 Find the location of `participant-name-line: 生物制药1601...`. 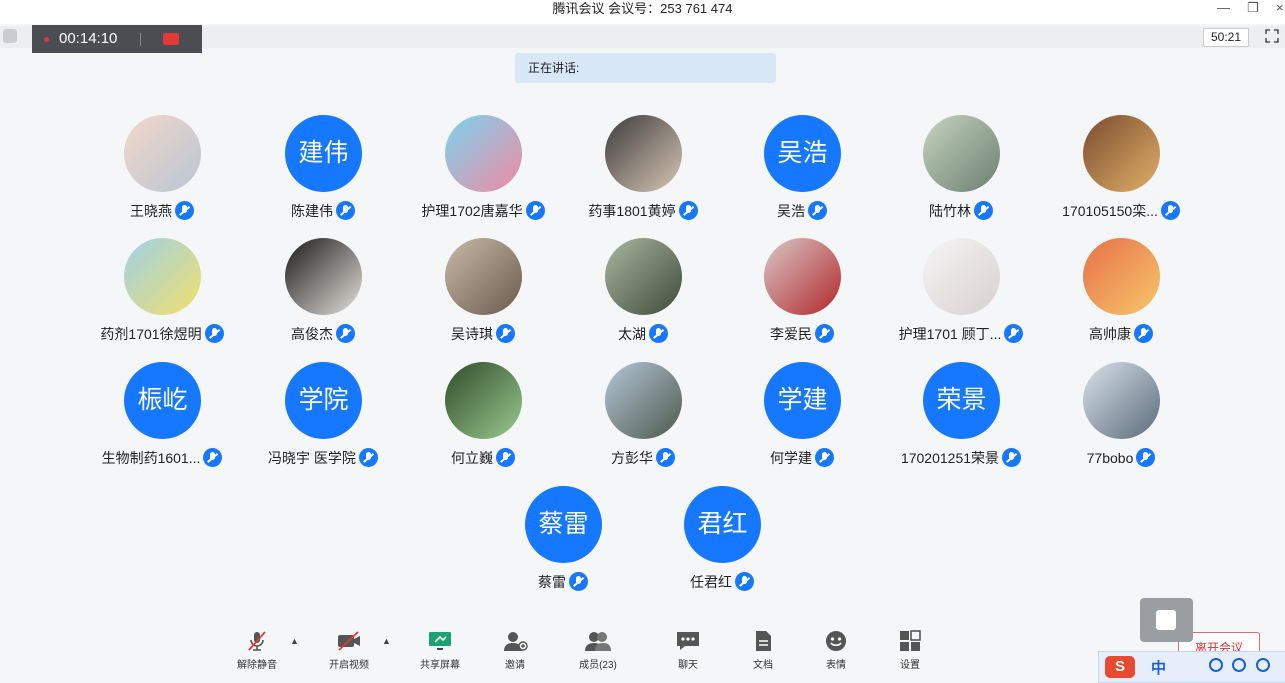

participant-name-line: 生物制药1601... is located at coordinates (162, 458).